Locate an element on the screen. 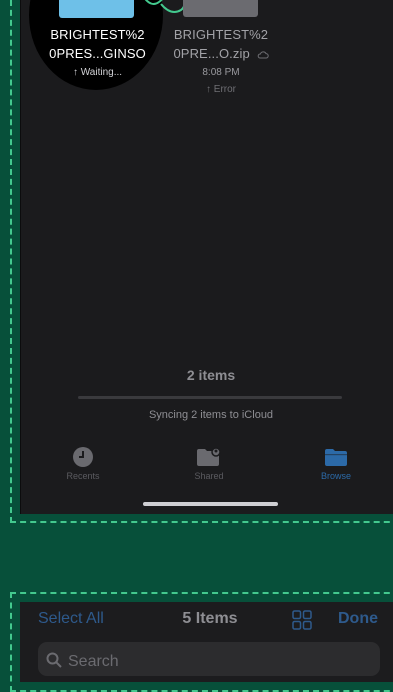 The width and height of the screenshot is (393, 692). home-indicator is located at coordinates (210, 504).